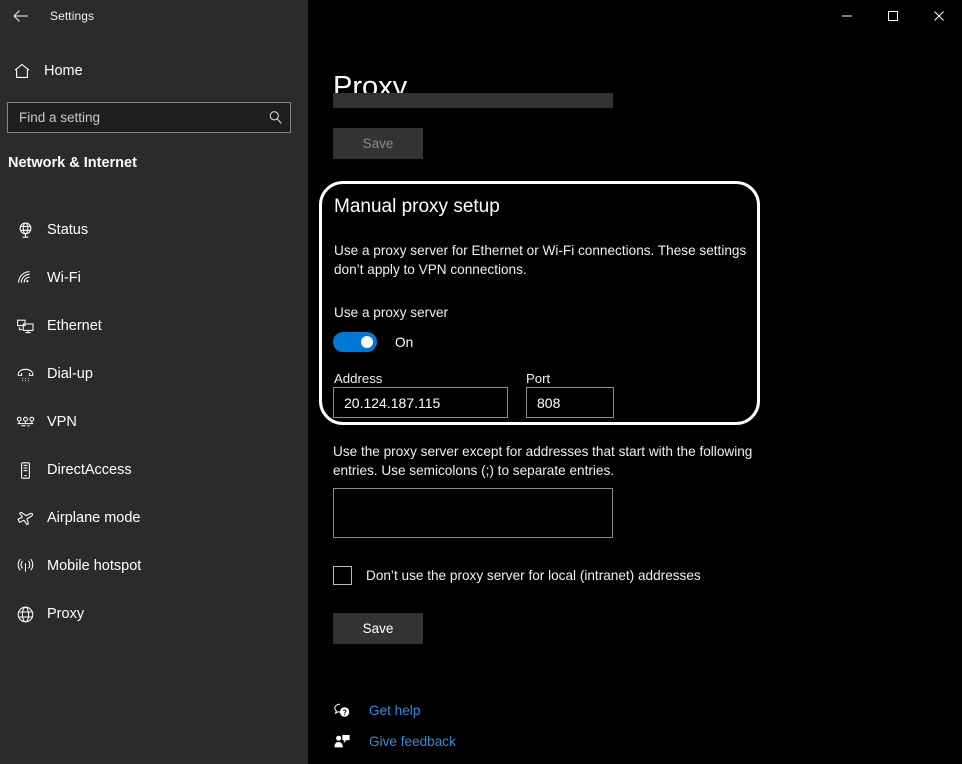 This screenshot has height=764, width=962. Describe the element at coordinates (417, 206) in the screenshot. I see `manual-proxy-setup-title: Manual proxy setup` at that location.